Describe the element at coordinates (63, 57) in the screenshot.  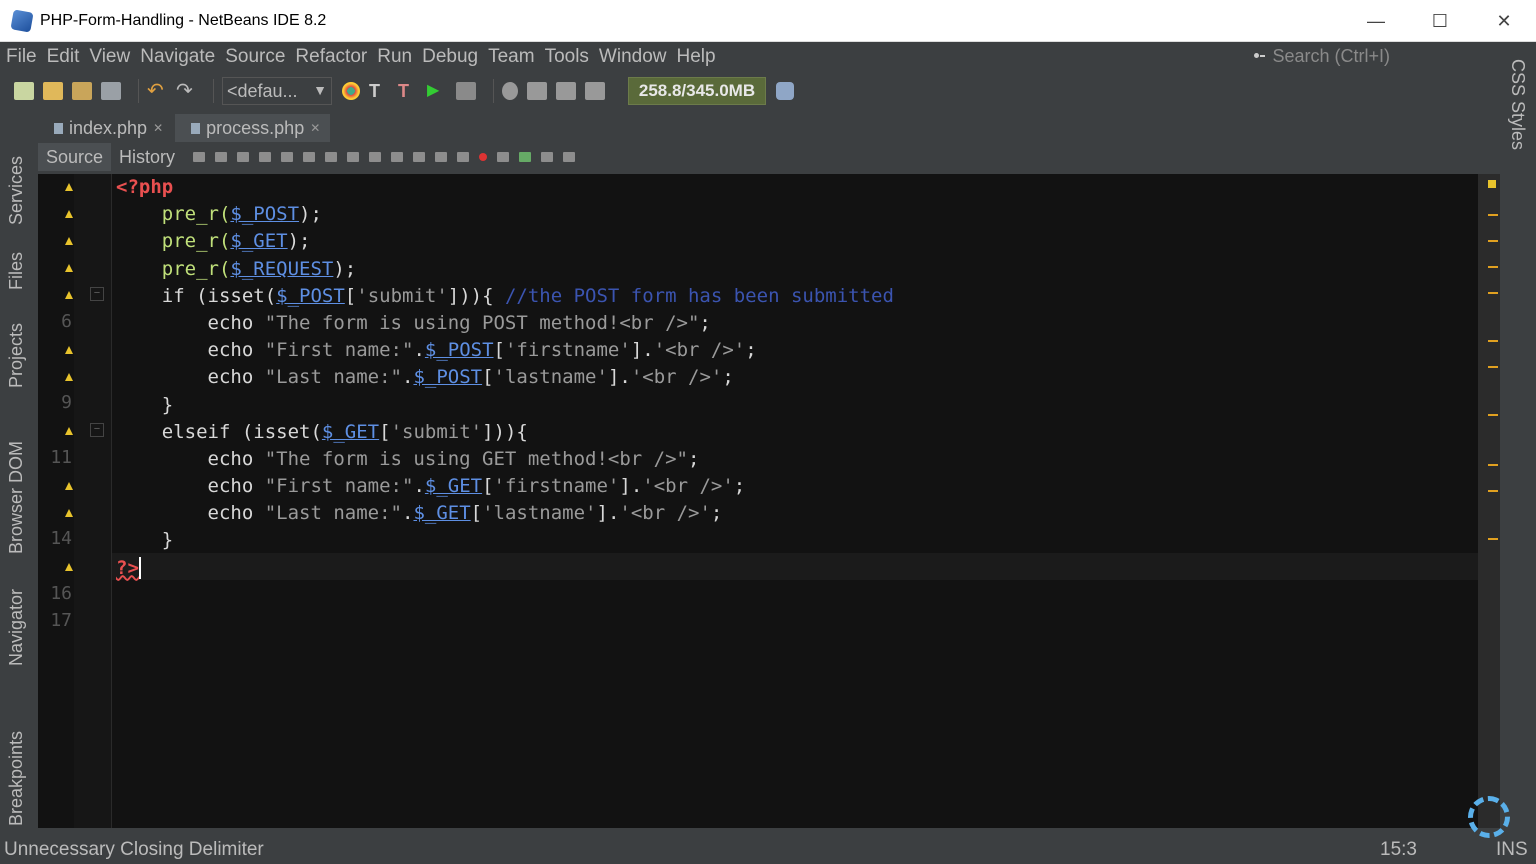
I see `menu-edit: Edit` at that location.